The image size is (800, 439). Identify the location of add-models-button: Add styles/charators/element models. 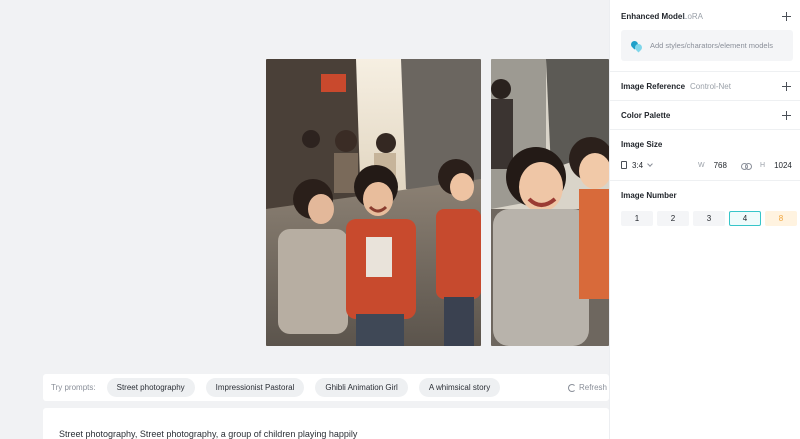
(707, 45).